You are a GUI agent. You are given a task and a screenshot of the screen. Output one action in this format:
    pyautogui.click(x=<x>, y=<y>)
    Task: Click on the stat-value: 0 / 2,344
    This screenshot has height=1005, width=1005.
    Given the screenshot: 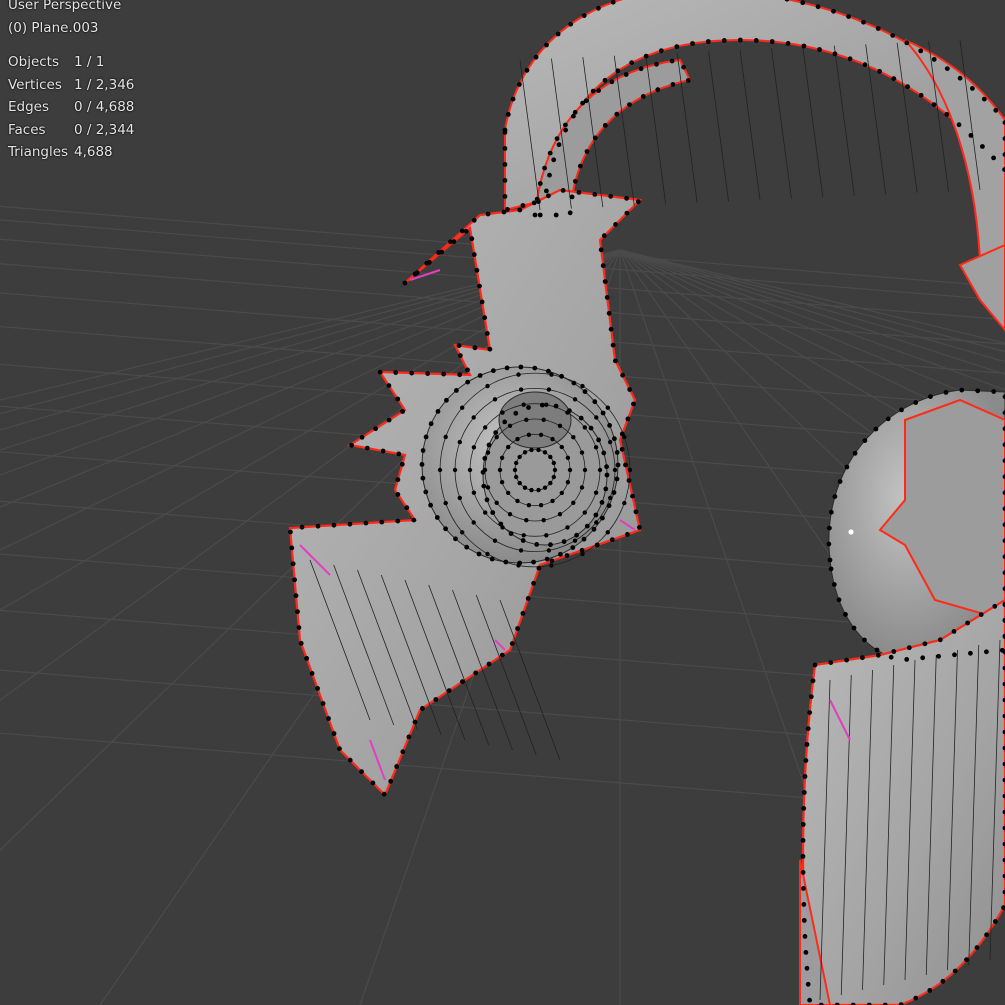 What is the action you would take?
    pyautogui.click(x=104, y=129)
    